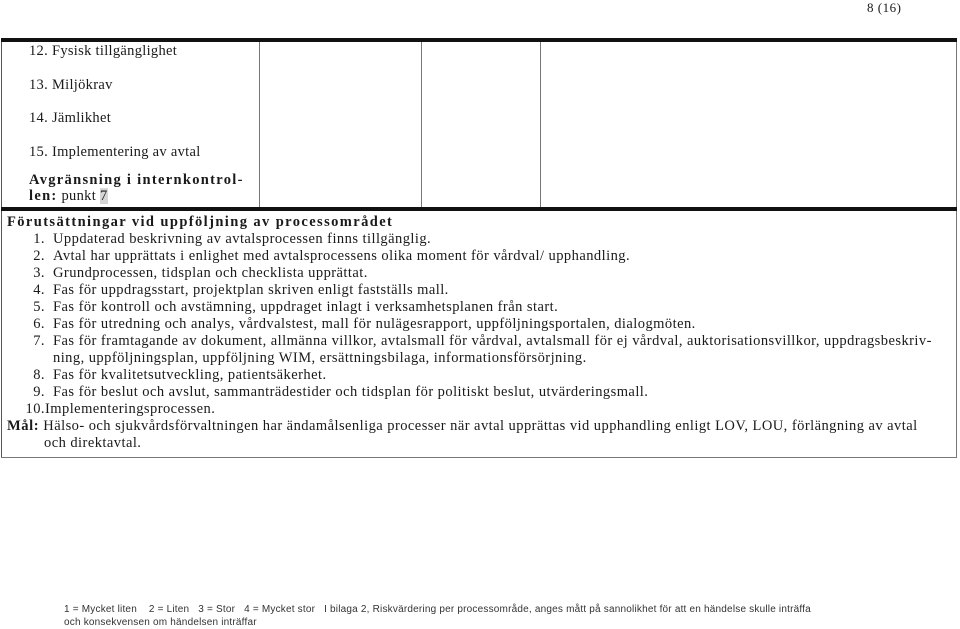  Describe the element at coordinates (39, 341) in the screenshot. I see `item-number: 7.` at that location.